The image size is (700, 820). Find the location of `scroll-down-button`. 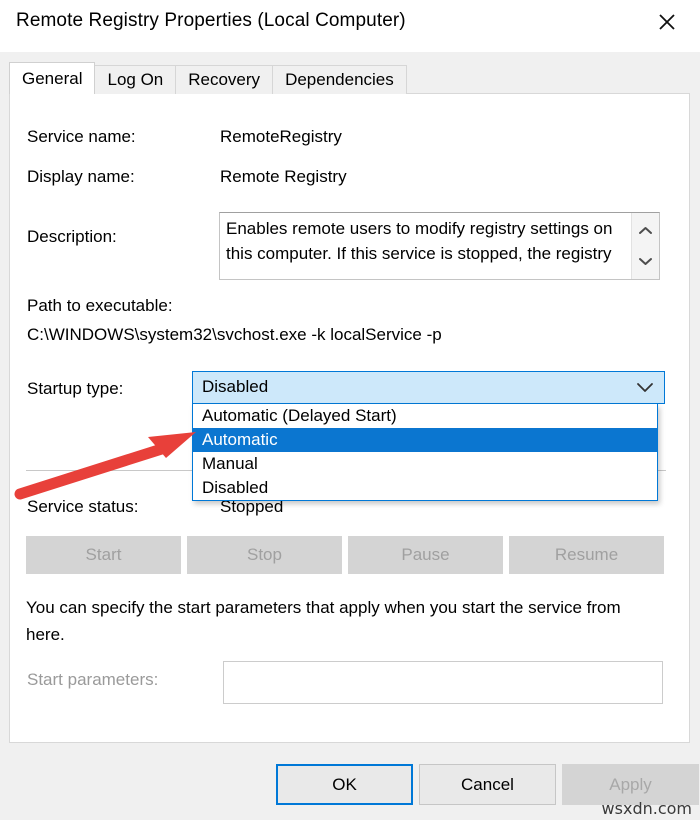

scroll-down-button is located at coordinates (645, 262).